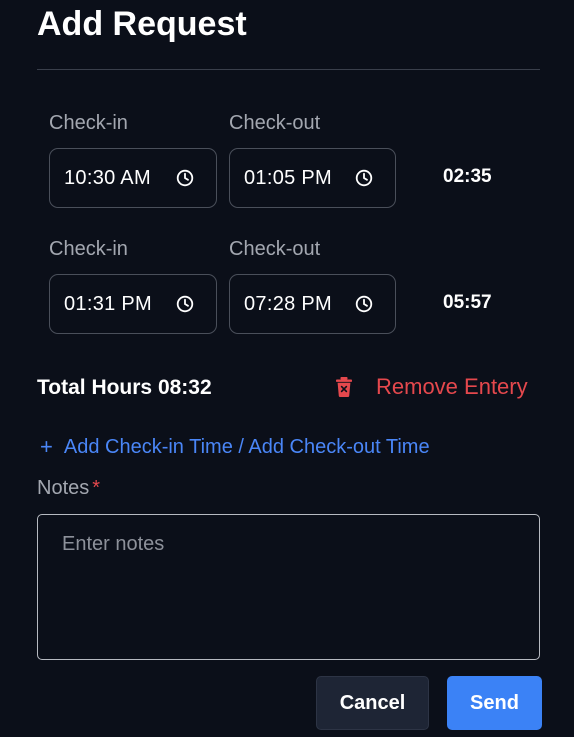  Describe the element at coordinates (344, 387) in the screenshot. I see `trash-icon` at that location.